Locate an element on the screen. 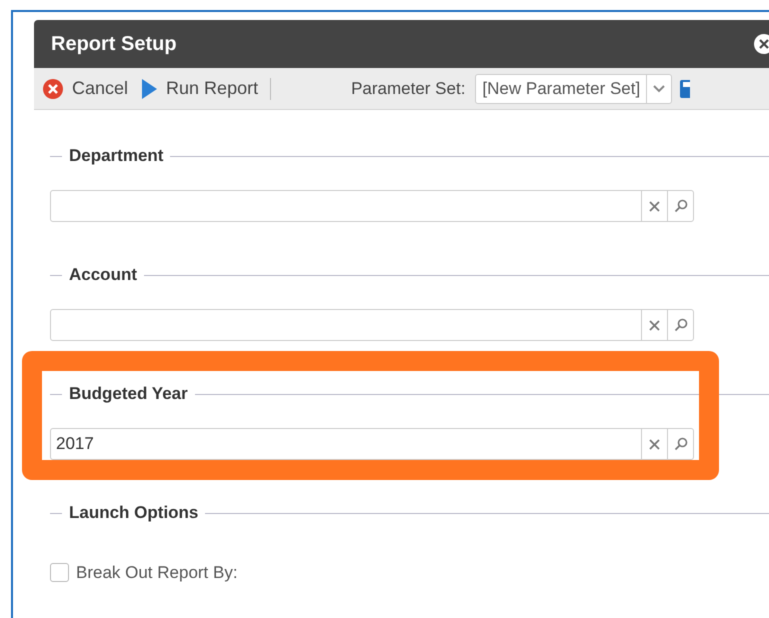 The image size is (769, 618). section-heading: Account is located at coordinates (103, 275).